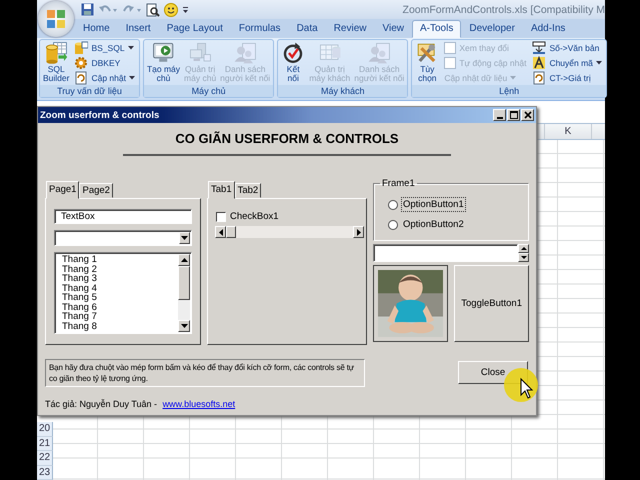  What do you see at coordinates (393, 29) in the screenshot?
I see `ribbon-tab: View` at bounding box center [393, 29].